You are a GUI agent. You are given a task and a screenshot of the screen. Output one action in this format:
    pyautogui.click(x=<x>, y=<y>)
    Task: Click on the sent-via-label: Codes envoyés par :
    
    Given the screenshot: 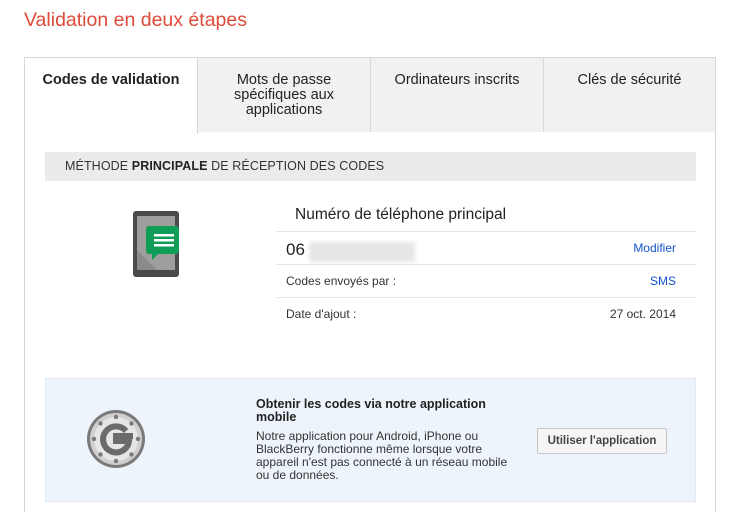 What is the action you would take?
    pyautogui.click(x=341, y=281)
    